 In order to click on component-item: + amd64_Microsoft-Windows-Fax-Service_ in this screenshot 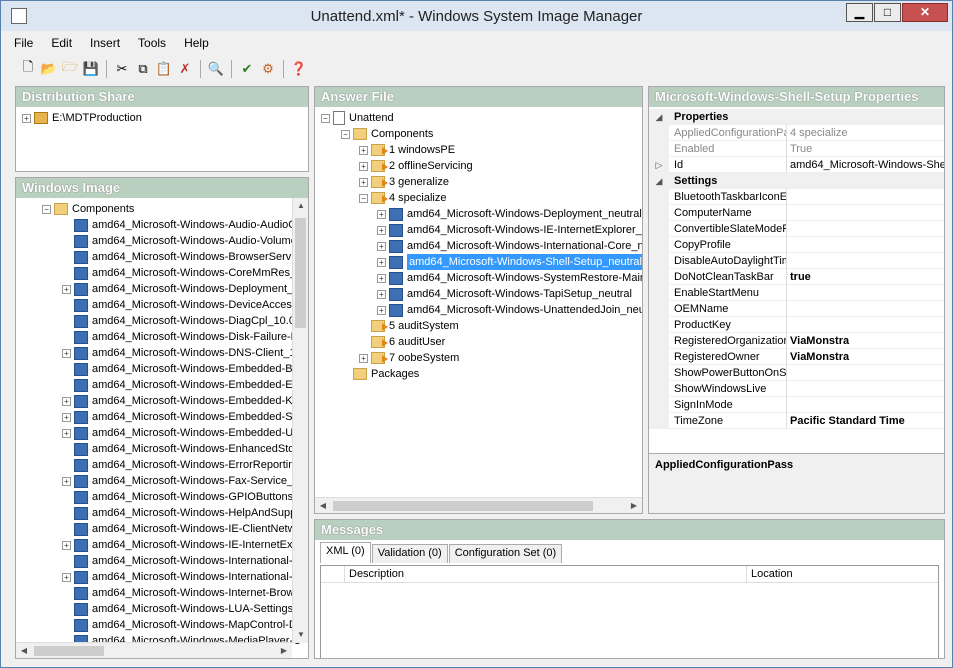, I will do `click(185, 481)`.